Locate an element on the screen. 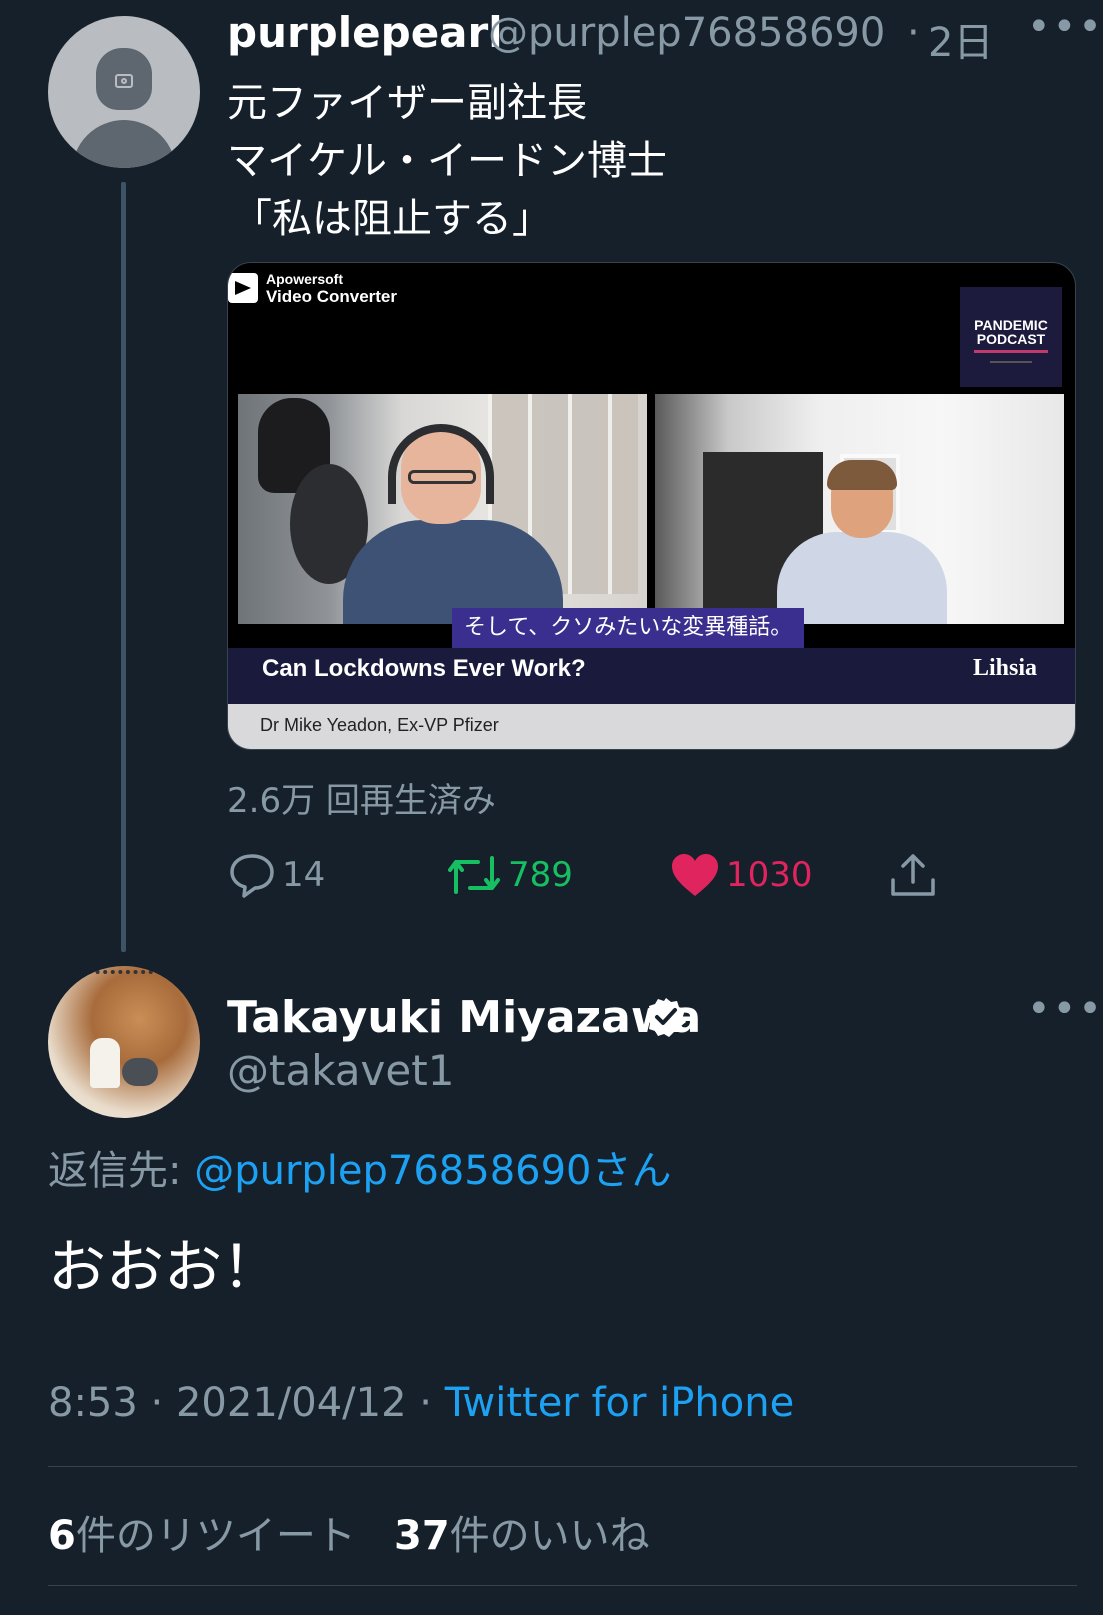 The height and width of the screenshot is (1615, 1103). like-label: 件のいいね is located at coordinates (549, 1536).